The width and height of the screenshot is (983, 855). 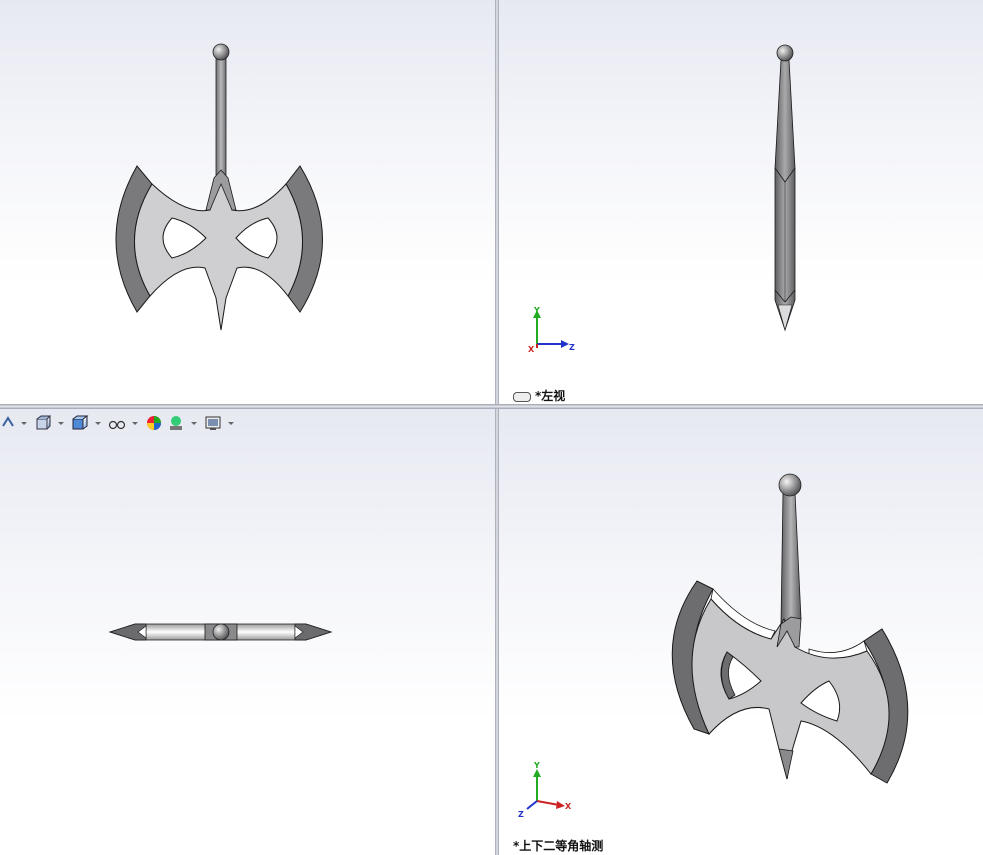 I want to click on section-view-icon, so click(x=80, y=422).